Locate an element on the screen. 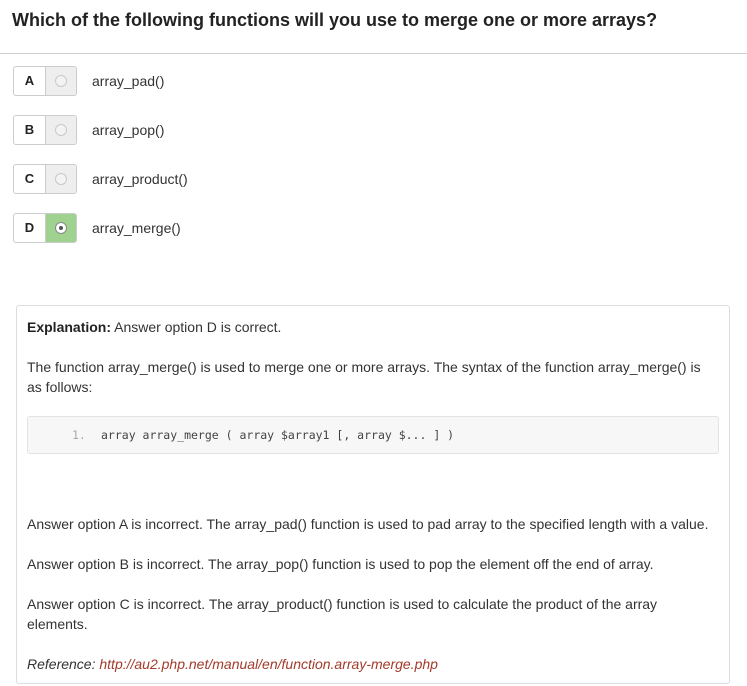 This screenshot has width=747, height=686. option-d-selector: D is located at coordinates (45, 228).